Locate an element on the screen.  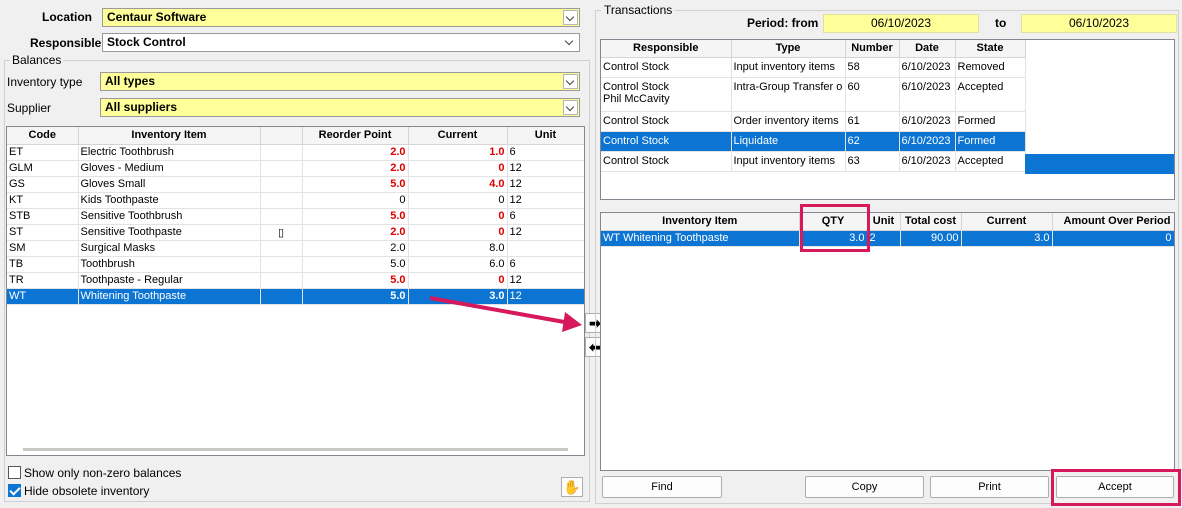
cell-code: GLM is located at coordinates (43, 168).